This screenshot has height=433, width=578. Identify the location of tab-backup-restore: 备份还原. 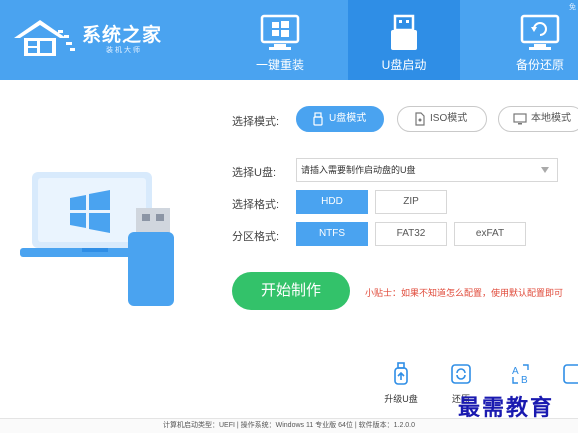
(531, 40).